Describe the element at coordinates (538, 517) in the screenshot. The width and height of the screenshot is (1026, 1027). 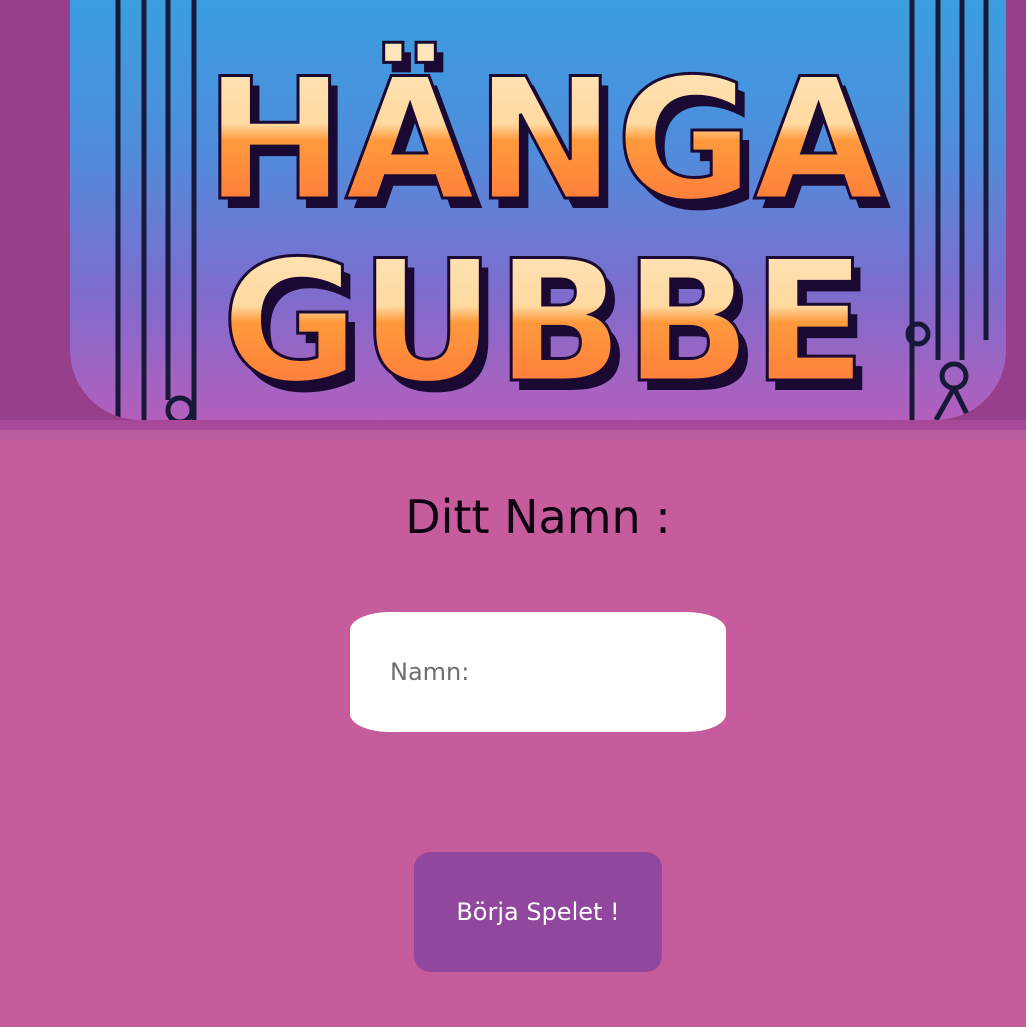
I see `name-heading: Ditt Namn :` at that location.